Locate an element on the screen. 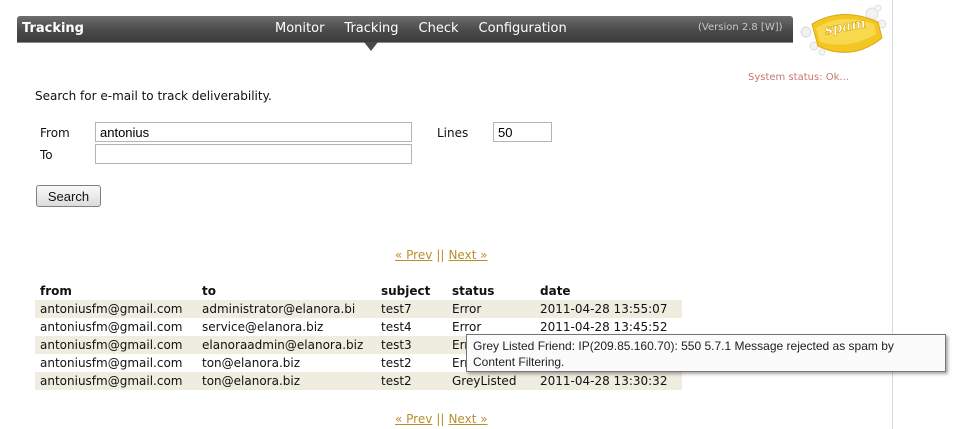 The height and width of the screenshot is (429, 957). nav-check: Check is located at coordinates (439, 29).